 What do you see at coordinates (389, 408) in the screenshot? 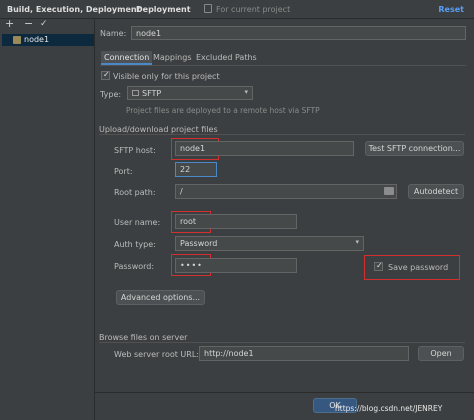
I see `watermark: https://blog.csdn.net/JENREY` at bounding box center [389, 408].